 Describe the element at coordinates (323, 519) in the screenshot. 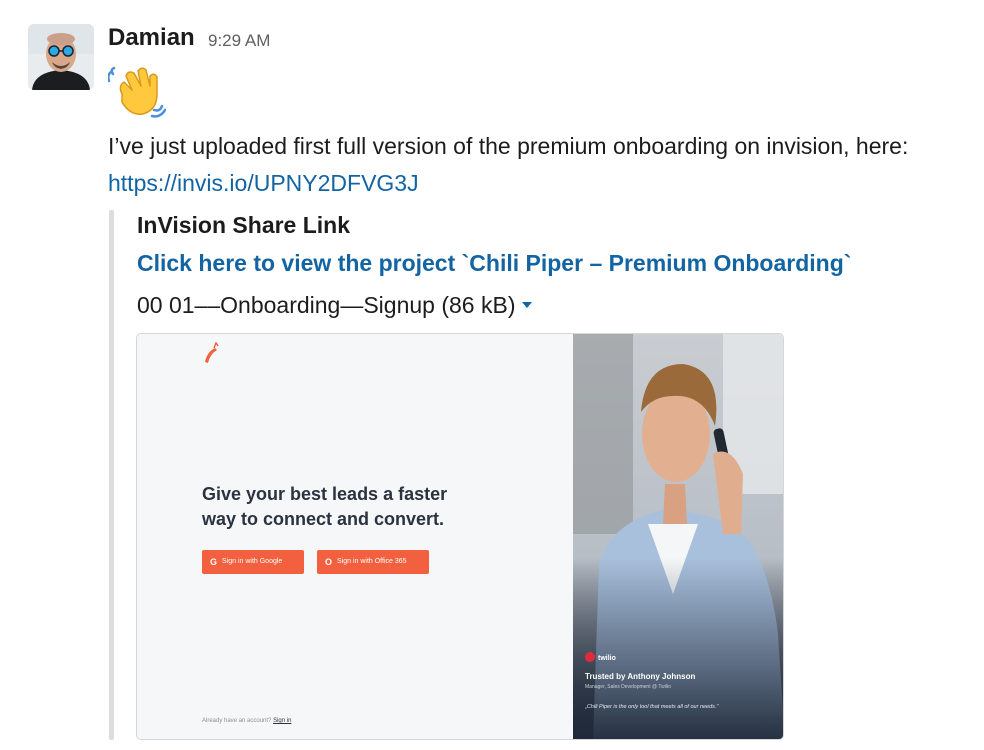

I see `preview-headline-line2: way to connect and convert.` at that location.